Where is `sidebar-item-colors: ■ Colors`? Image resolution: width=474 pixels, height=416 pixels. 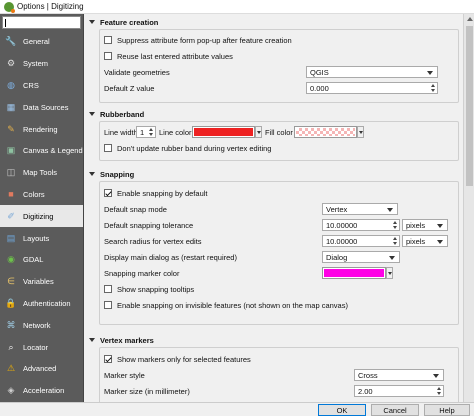
sidebar-item-colors: ■ Colors is located at coordinates (41, 195).